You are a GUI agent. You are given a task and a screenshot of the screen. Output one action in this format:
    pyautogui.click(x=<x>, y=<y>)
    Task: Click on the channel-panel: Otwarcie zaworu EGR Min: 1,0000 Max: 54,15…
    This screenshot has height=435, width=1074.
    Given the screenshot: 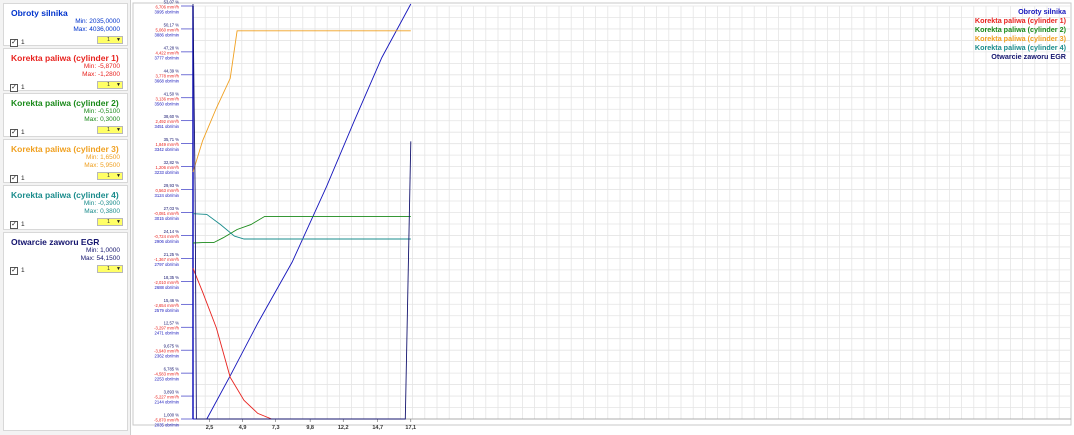 What is the action you would take?
    pyautogui.click(x=65, y=331)
    